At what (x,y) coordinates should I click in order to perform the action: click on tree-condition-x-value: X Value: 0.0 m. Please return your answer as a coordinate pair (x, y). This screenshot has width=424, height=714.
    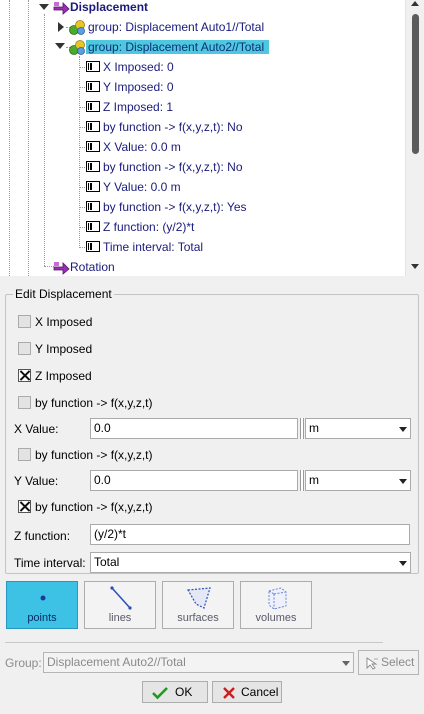
    Looking at the image, I should click on (133, 147).